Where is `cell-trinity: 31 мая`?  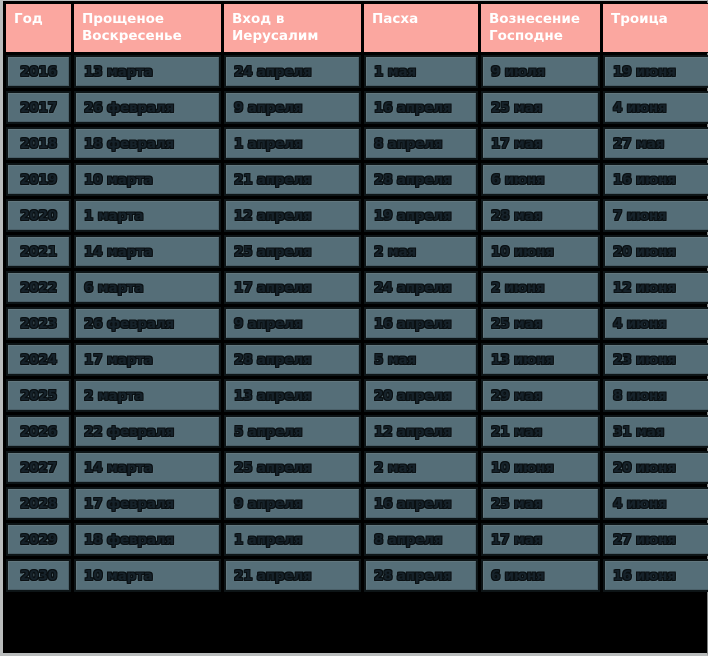
cell-trinity: 31 мая is located at coordinates (655, 431).